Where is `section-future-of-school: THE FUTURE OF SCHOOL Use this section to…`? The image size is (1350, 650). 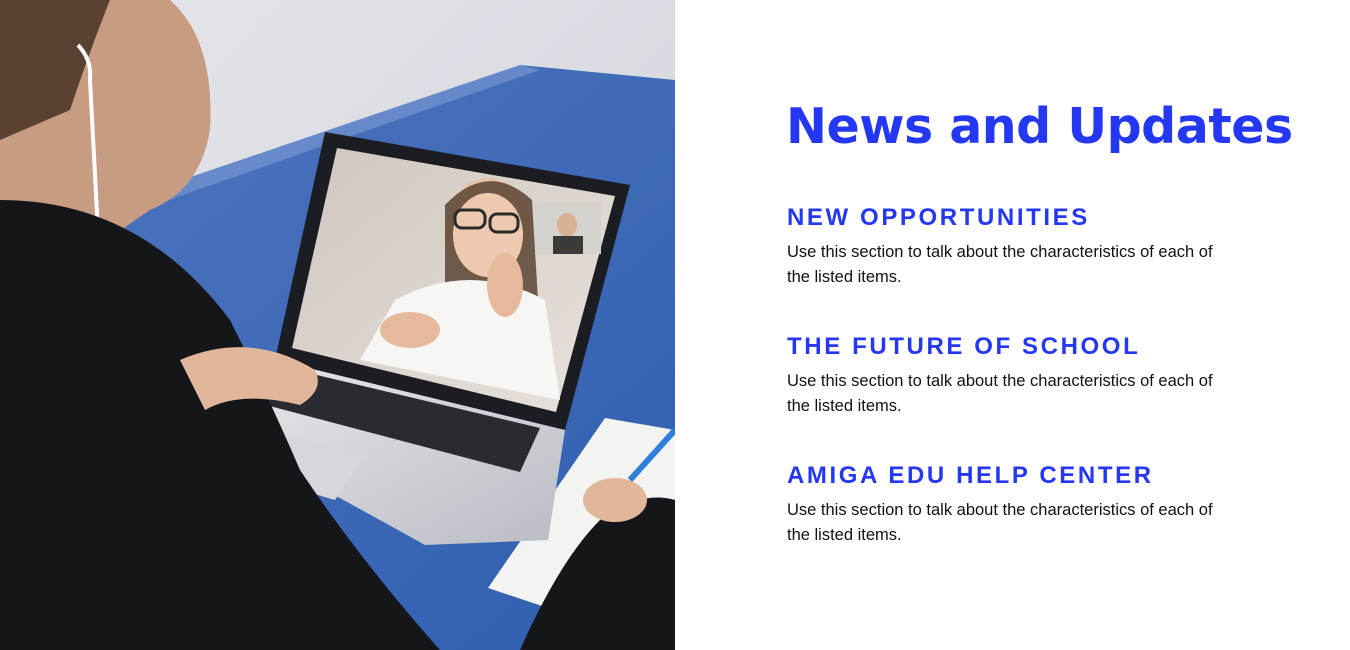
section-future-of-school: THE FUTURE OF SCHOOL Use this section to… is located at coordinates (1017, 376).